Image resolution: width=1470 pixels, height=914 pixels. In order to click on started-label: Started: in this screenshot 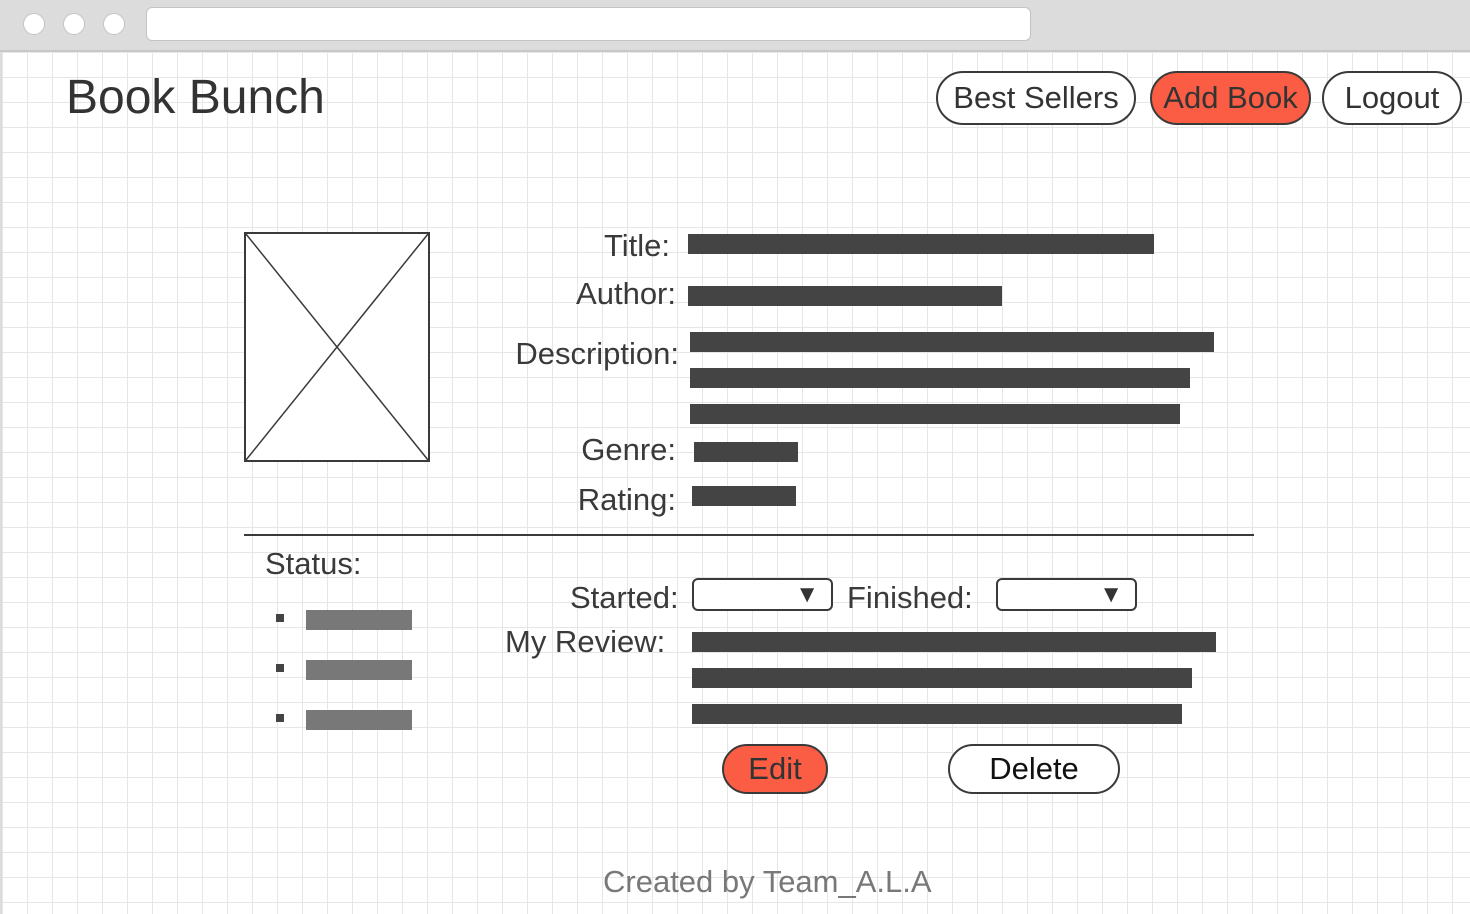, I will do `click(624, 597)`.